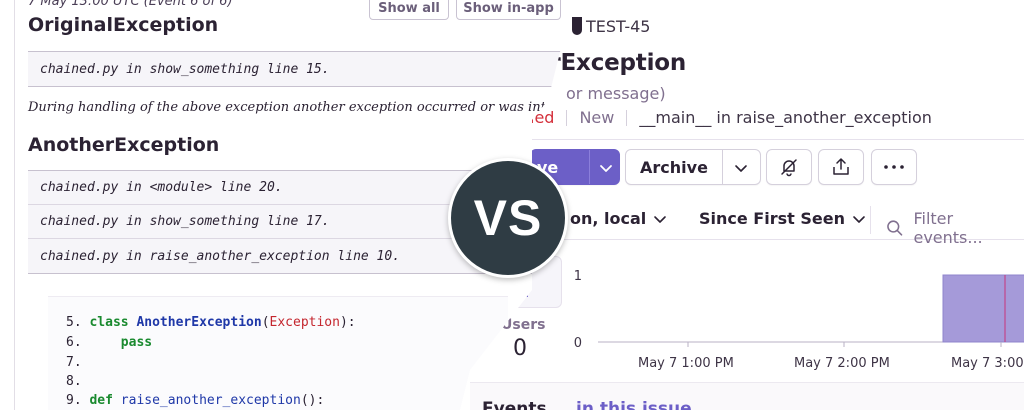  Describe the element at coordinates (136, 342) in the screenshot. I see `code-keyword: pass` at that location.